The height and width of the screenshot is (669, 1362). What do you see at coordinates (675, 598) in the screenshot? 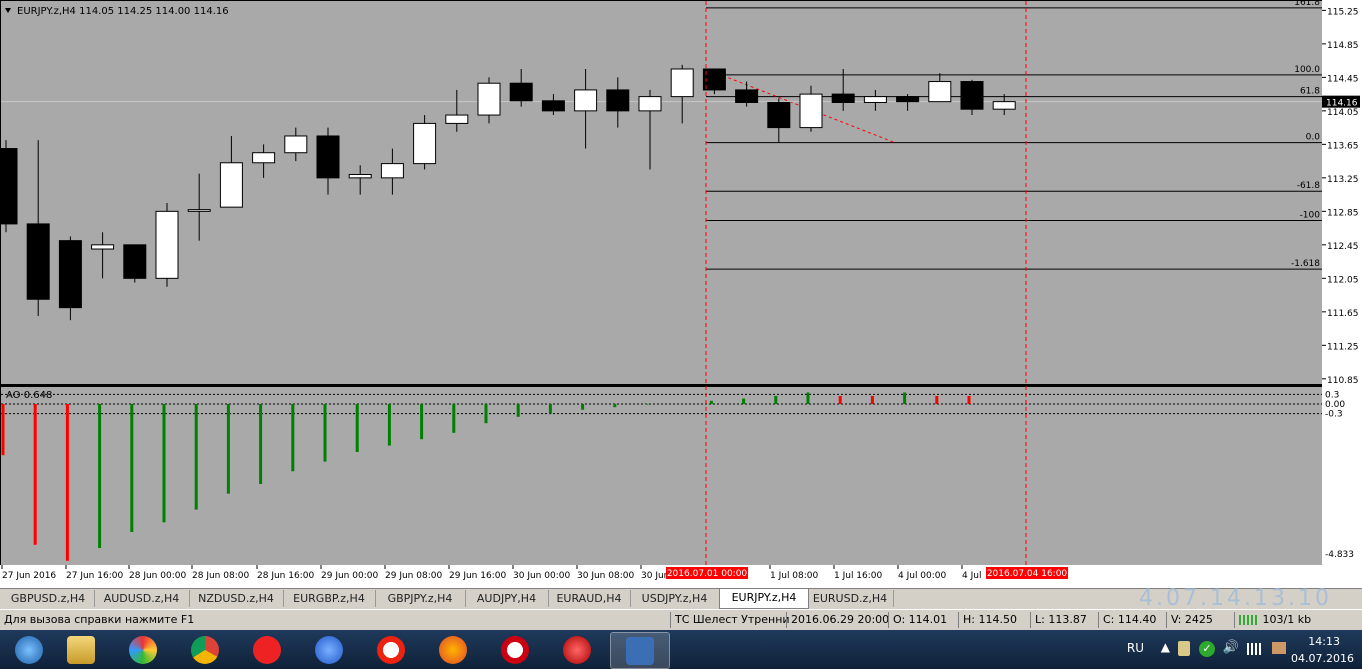
I see `chart-tab: USDJPY.z,H4` at bounding box center [675, 598].